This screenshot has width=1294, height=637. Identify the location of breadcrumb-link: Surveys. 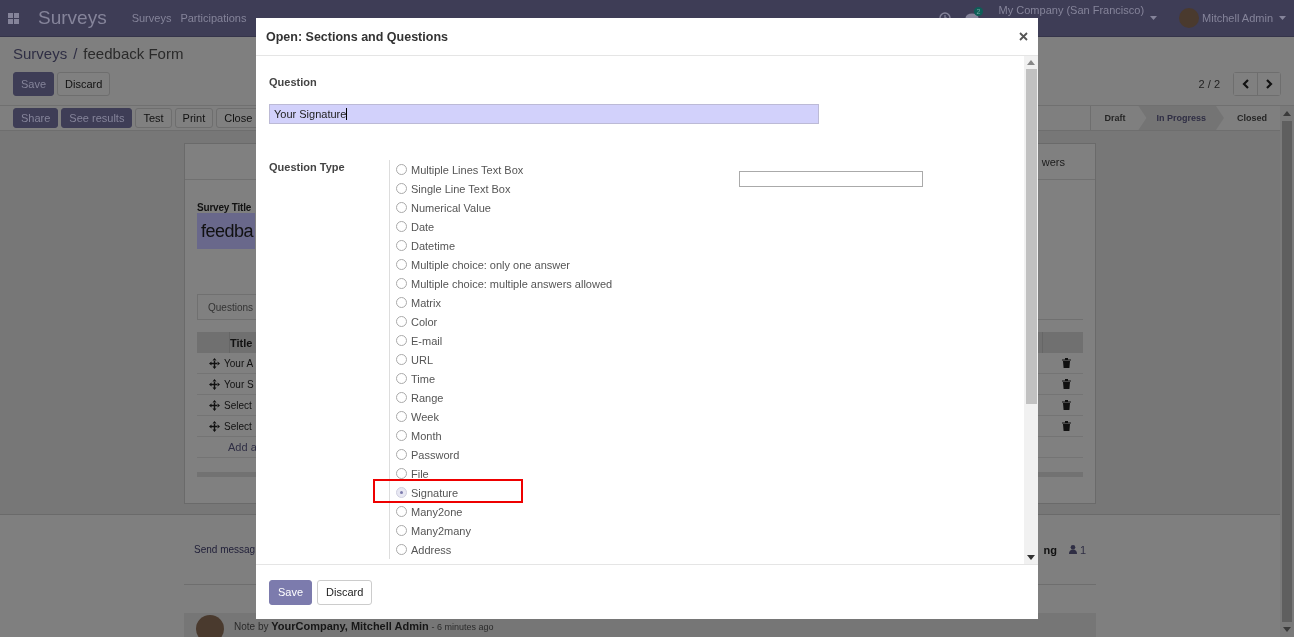
(40, 56).